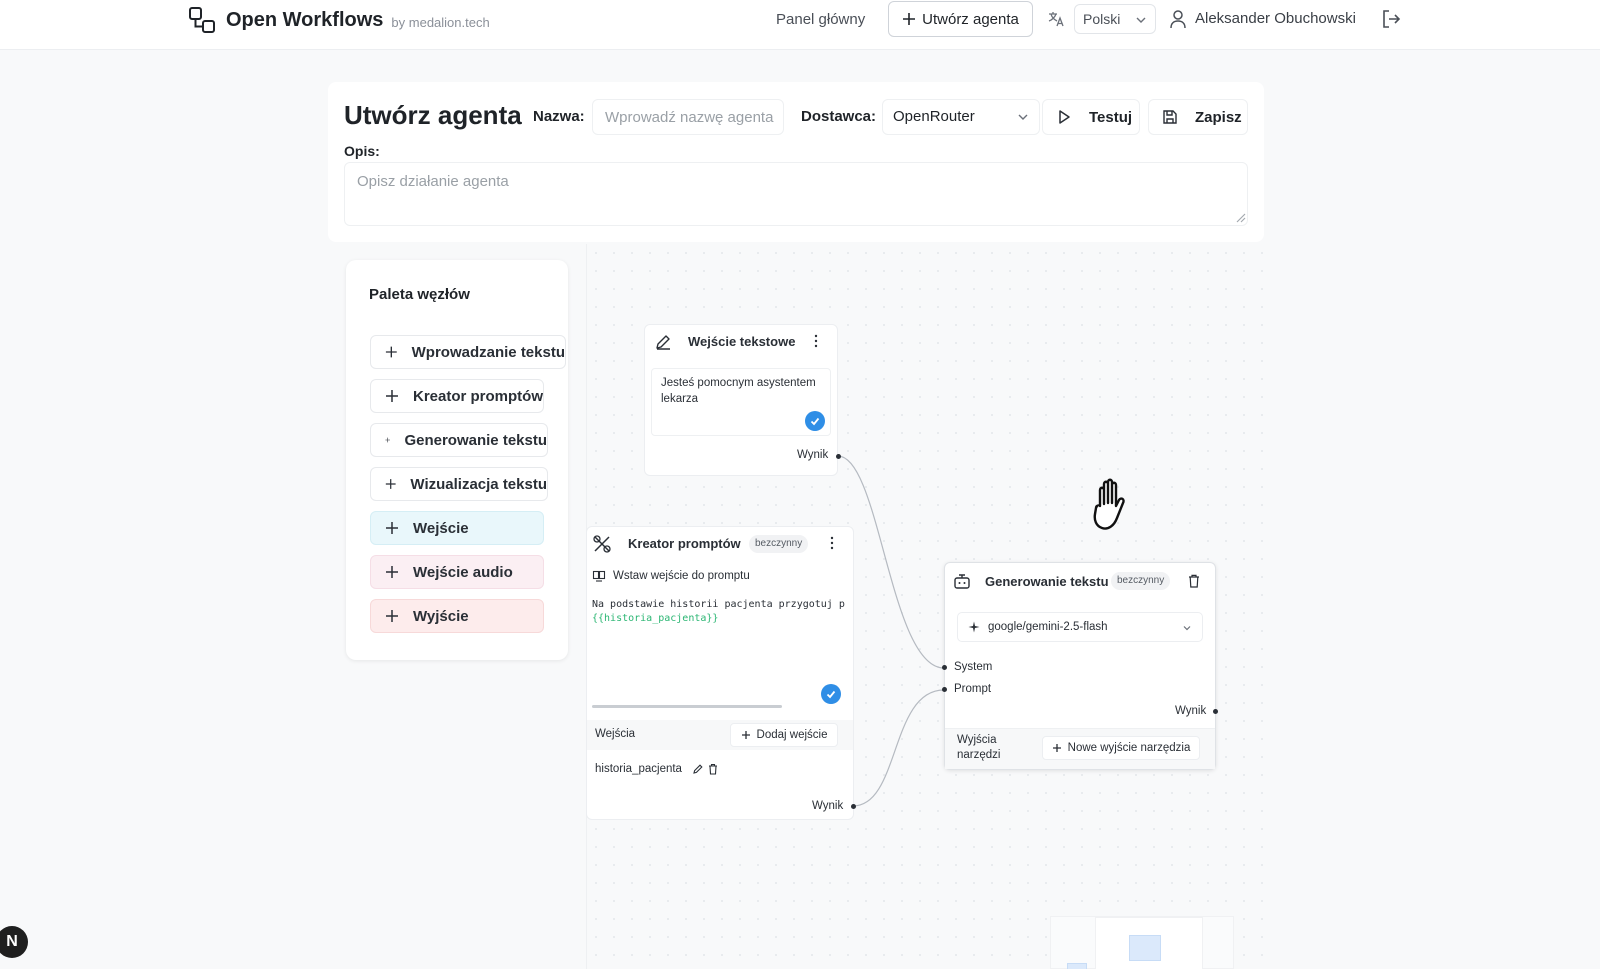  Describe the element at coordinates (680, 399) in the screenshot. I see `text-input-content-line: lekarza` at that location.